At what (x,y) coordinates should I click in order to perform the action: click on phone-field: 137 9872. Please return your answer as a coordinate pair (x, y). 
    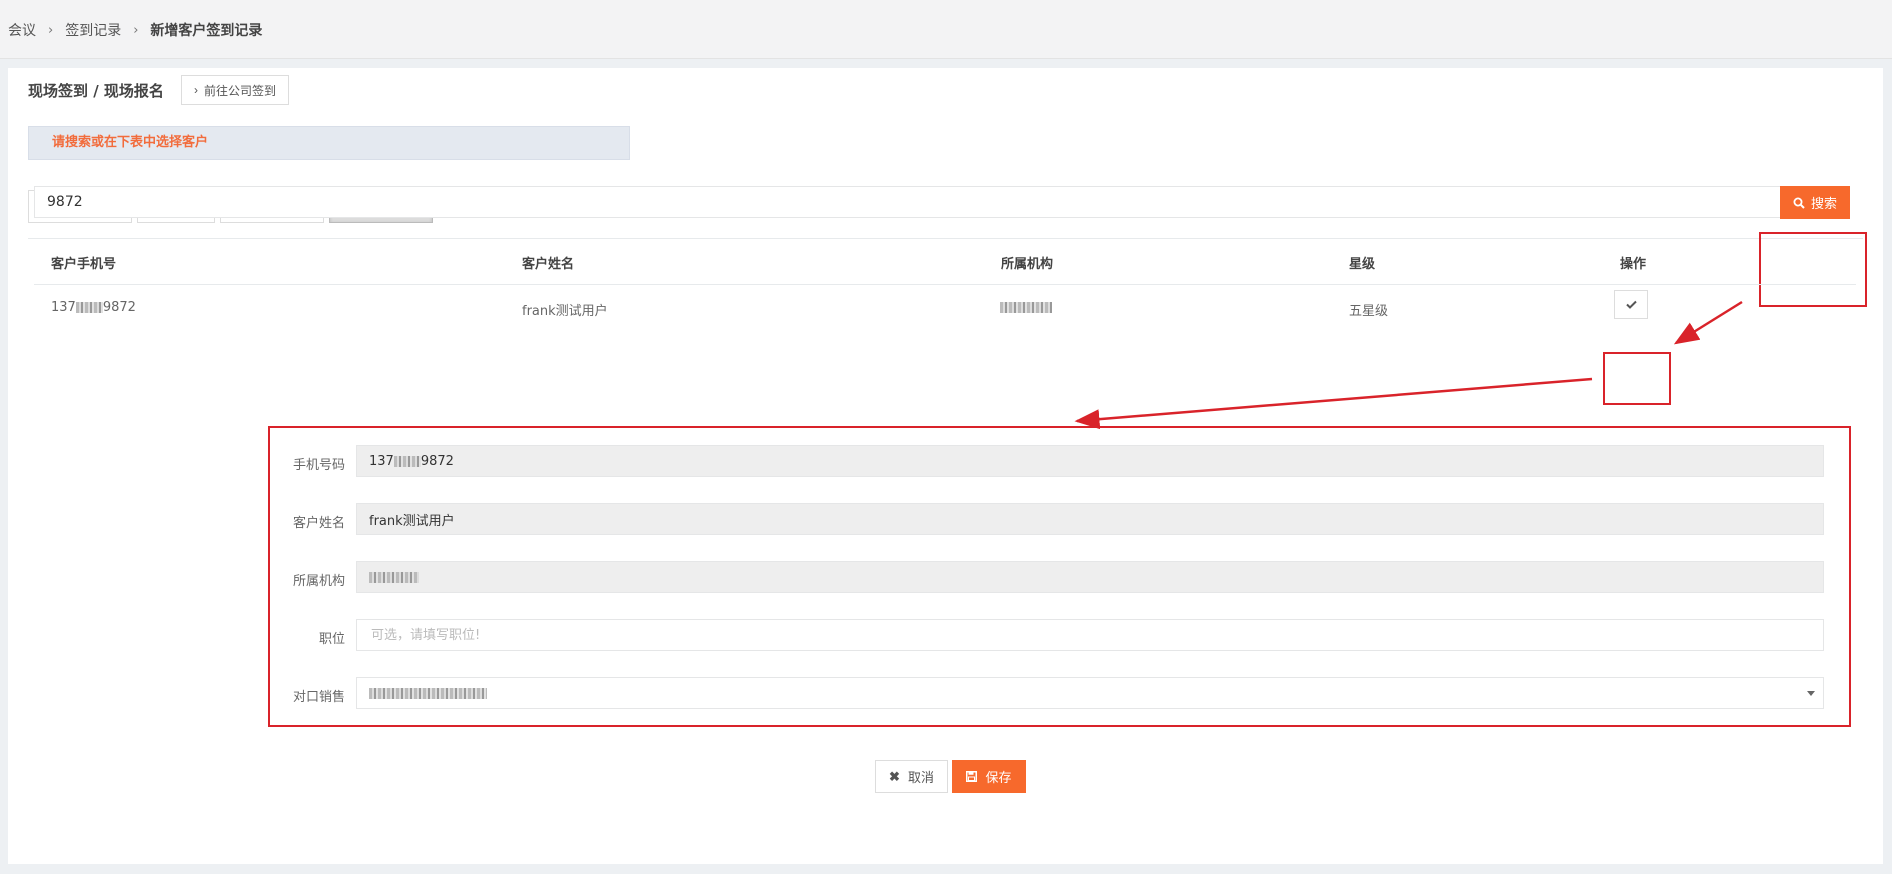
    Looking at the image, I should click on (1090, 461).